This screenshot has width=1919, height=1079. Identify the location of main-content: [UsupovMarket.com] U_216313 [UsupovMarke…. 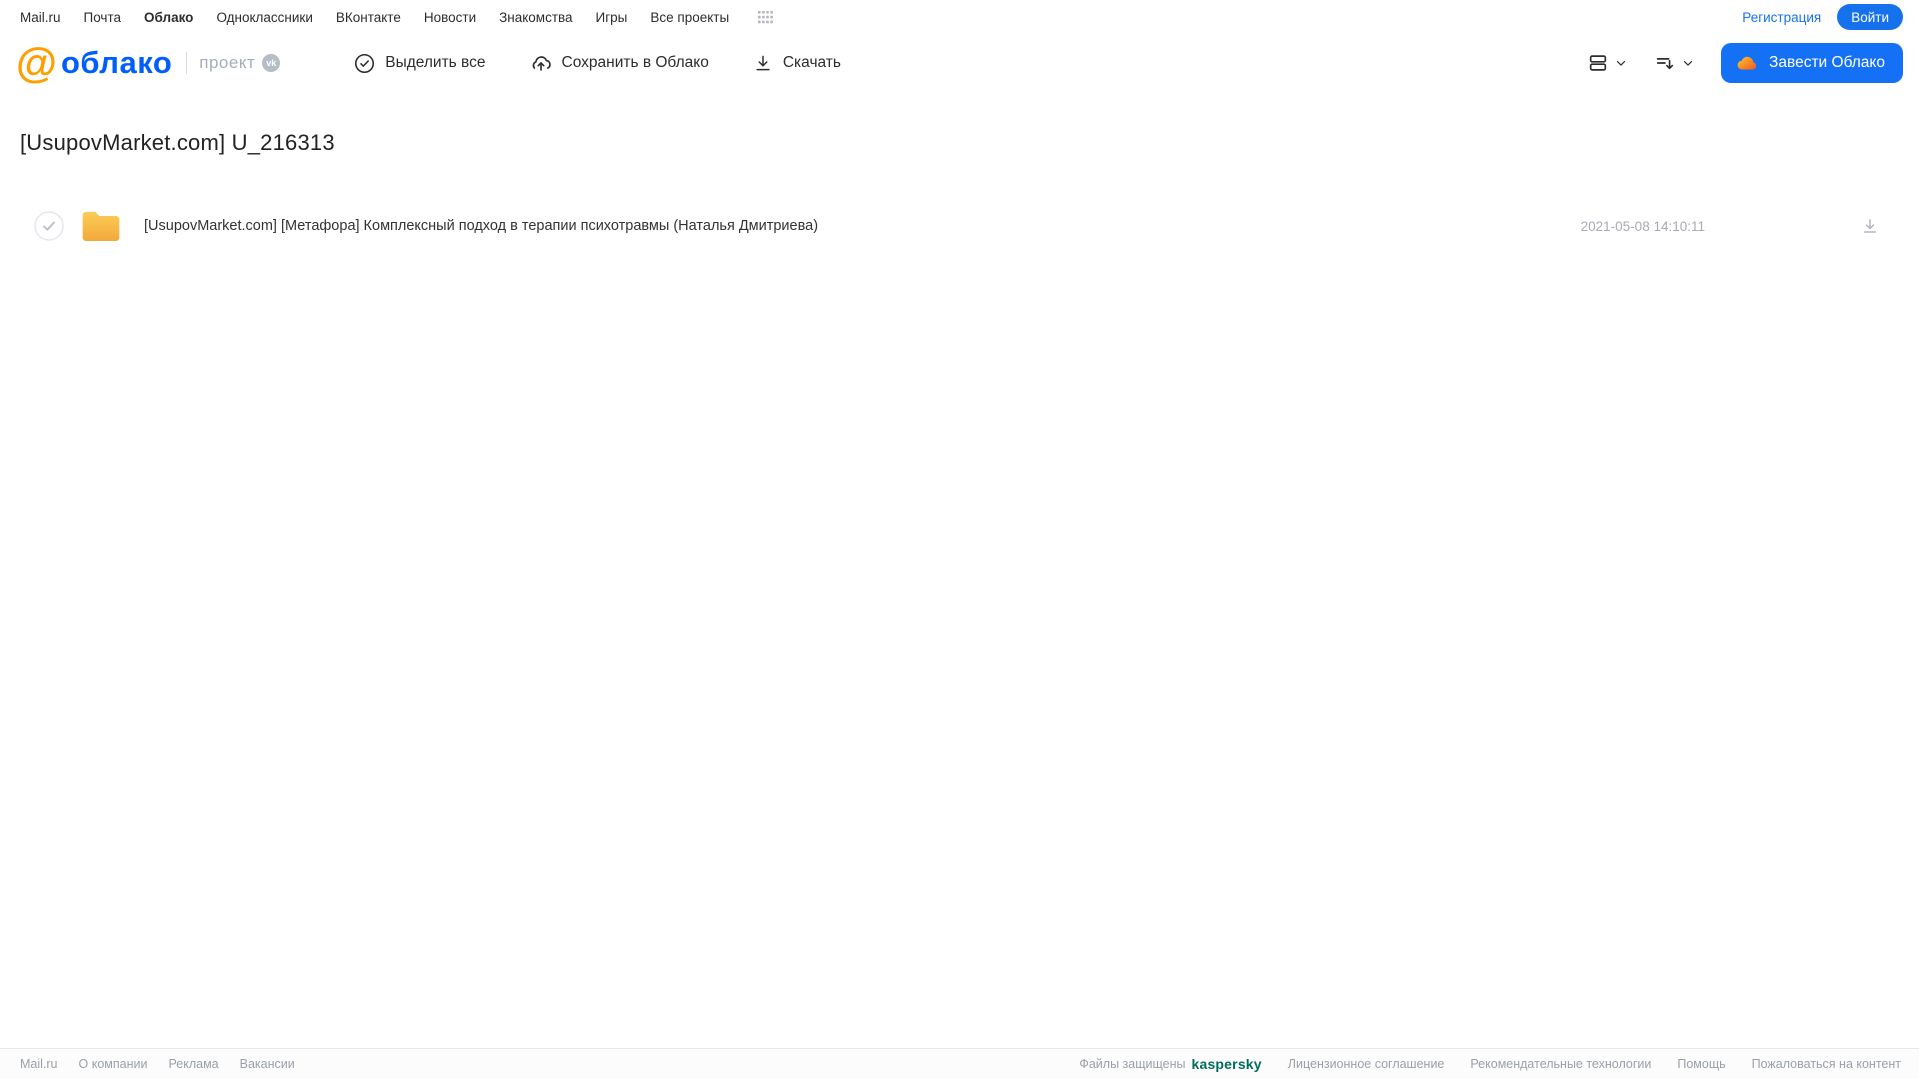
(959, 188).